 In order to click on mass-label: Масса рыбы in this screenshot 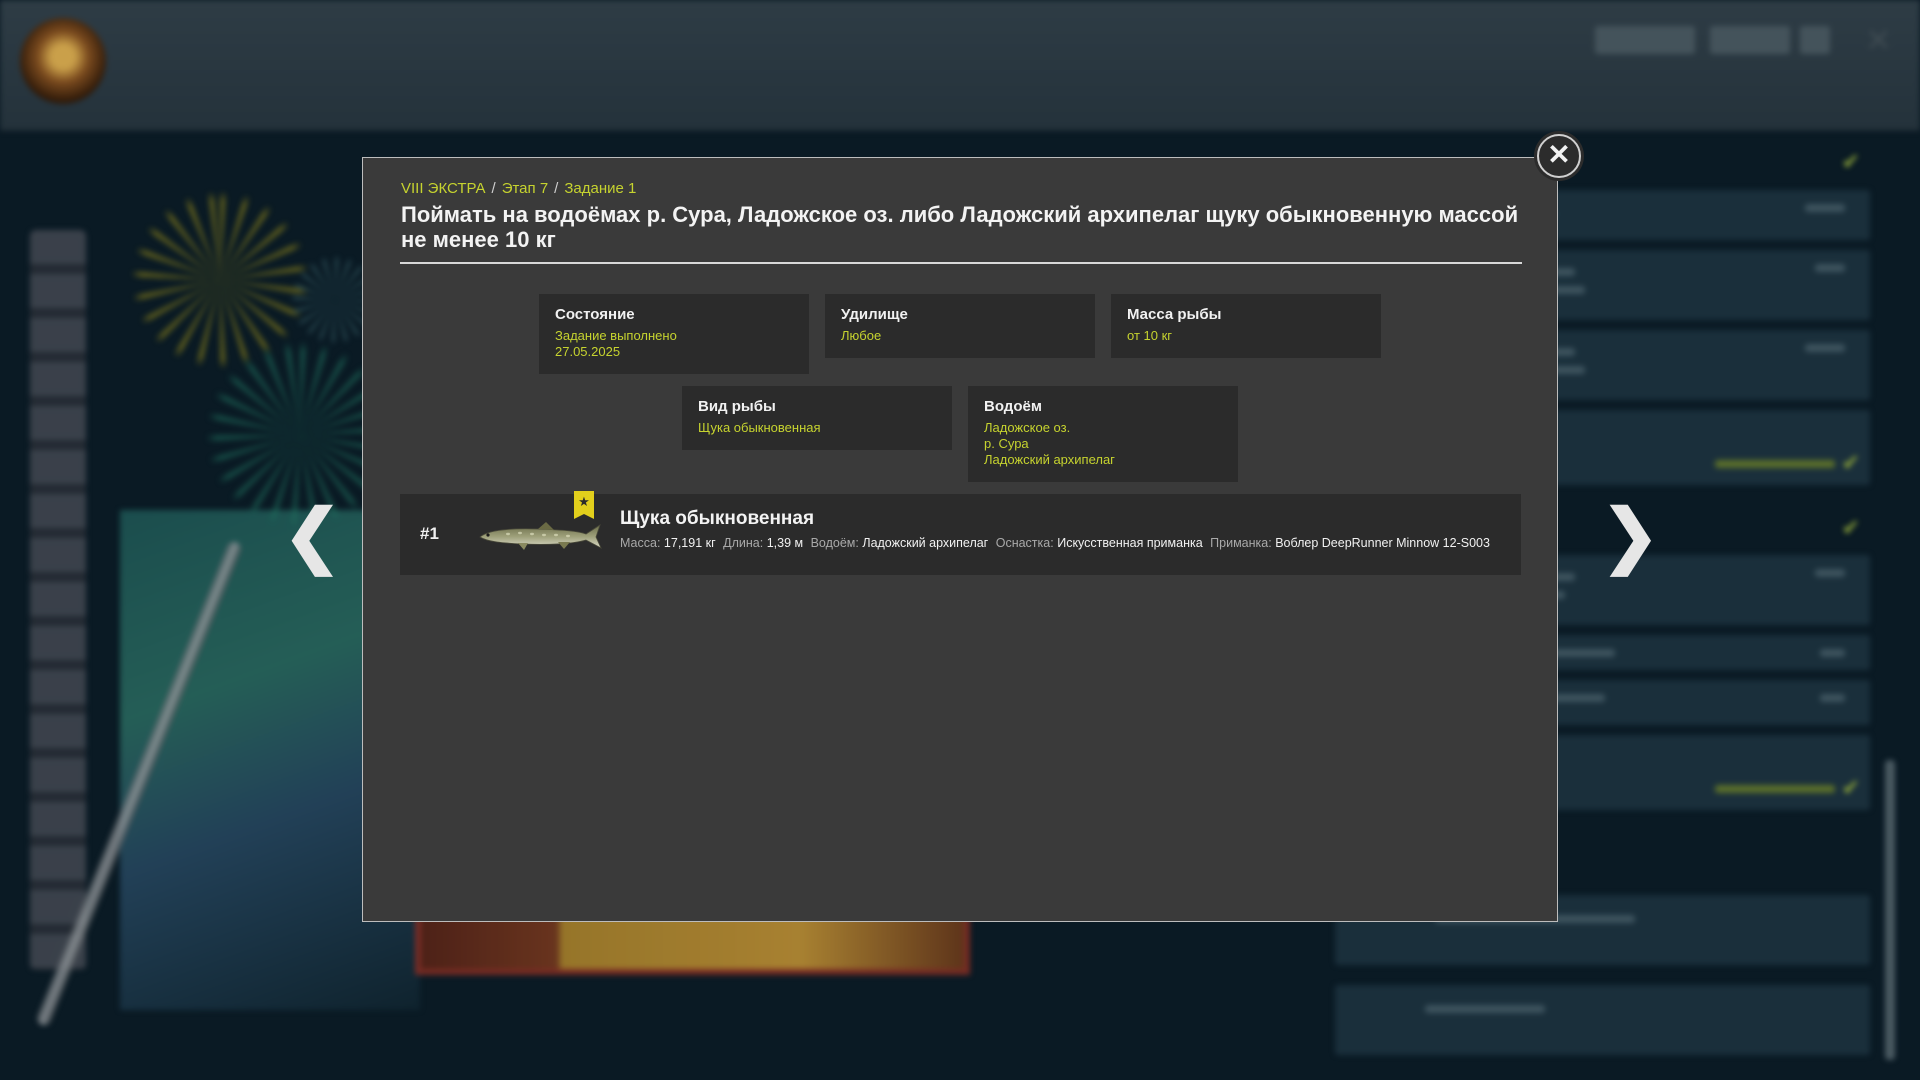, I will do `click(1174, 314)`.